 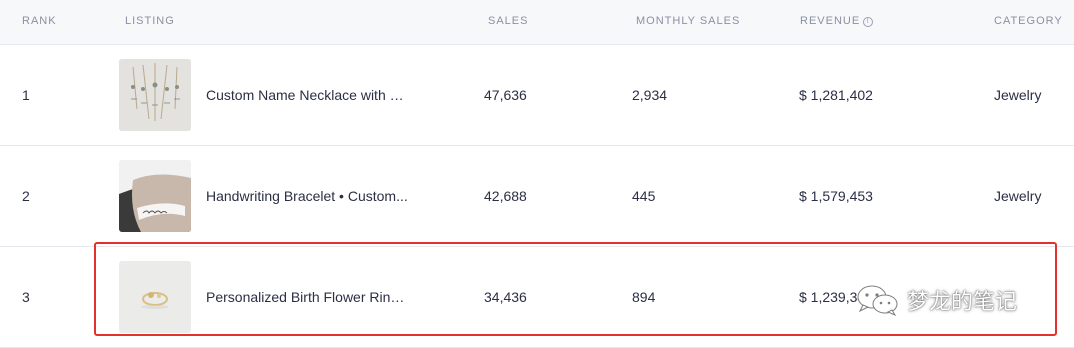 What do you see at coordinates (26, 196) in the screenshot?
I see `rank-cell: 2` at bounding box center [26, 196].